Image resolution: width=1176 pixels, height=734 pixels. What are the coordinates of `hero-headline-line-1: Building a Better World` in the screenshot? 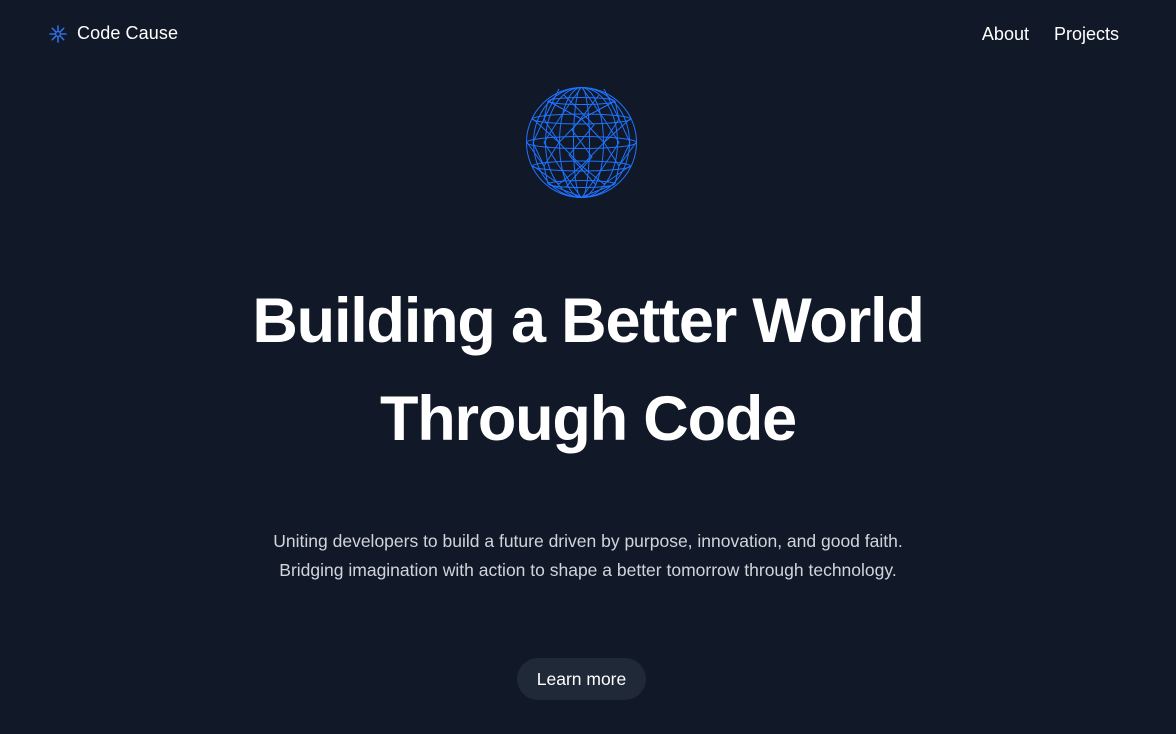 It's located at (588, 321).